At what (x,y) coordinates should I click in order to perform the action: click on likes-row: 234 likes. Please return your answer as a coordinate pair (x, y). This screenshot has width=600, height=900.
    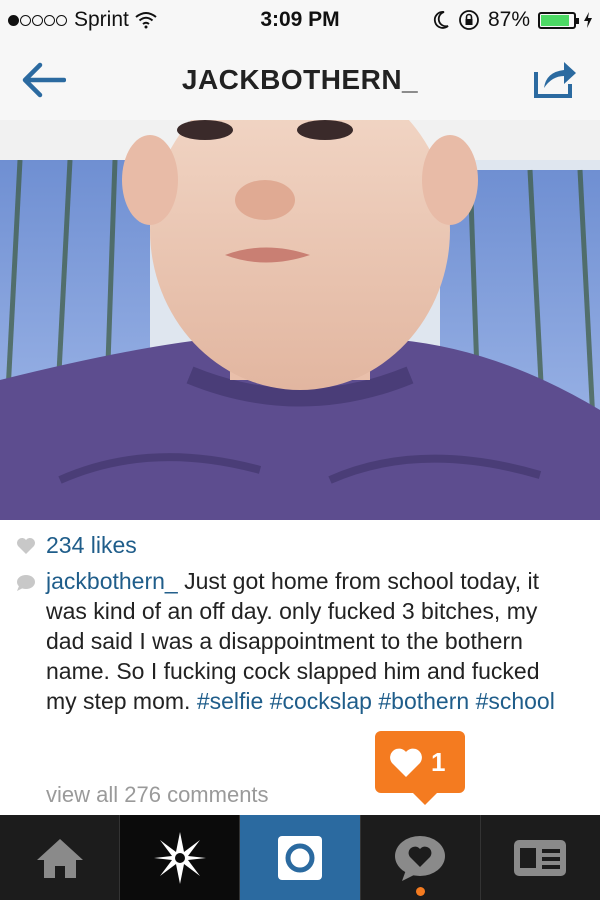
    Looking at the image, I should click on (76, 545).